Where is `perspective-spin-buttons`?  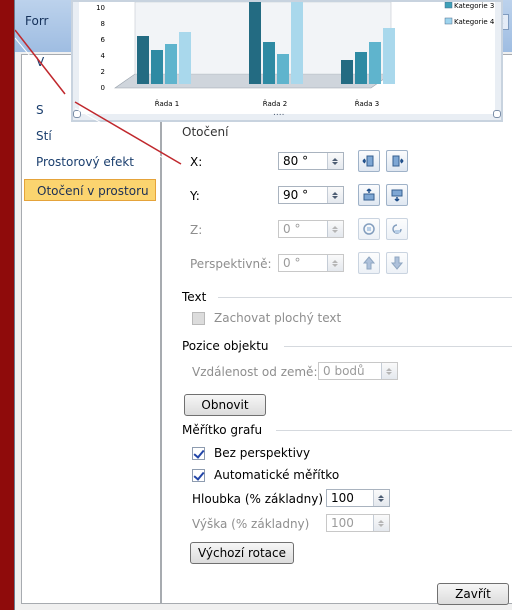
perspective-spin-buttons is located at coordinates (335, 263).